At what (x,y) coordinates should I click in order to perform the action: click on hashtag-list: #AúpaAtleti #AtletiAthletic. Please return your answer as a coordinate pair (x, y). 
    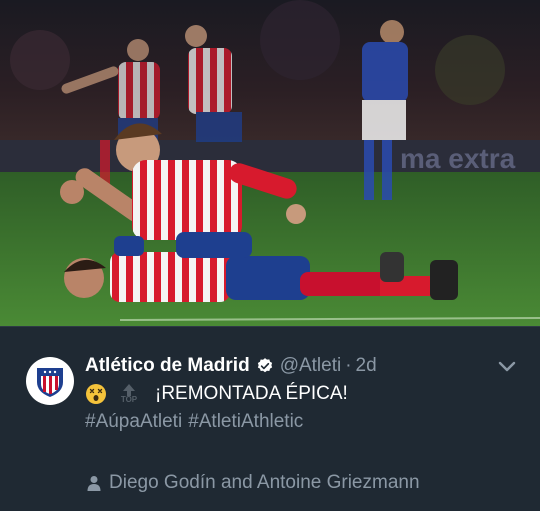
    Looking at the image, I should click on (197, 422).